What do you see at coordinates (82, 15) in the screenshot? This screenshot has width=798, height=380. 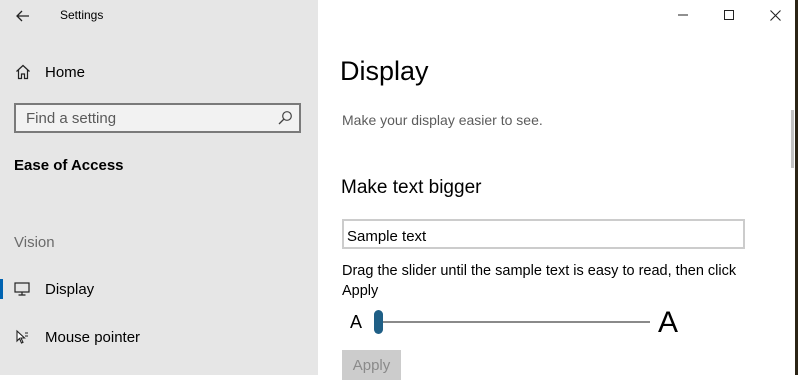 I see `app-title: Settings` at bounding box center [82, 15].